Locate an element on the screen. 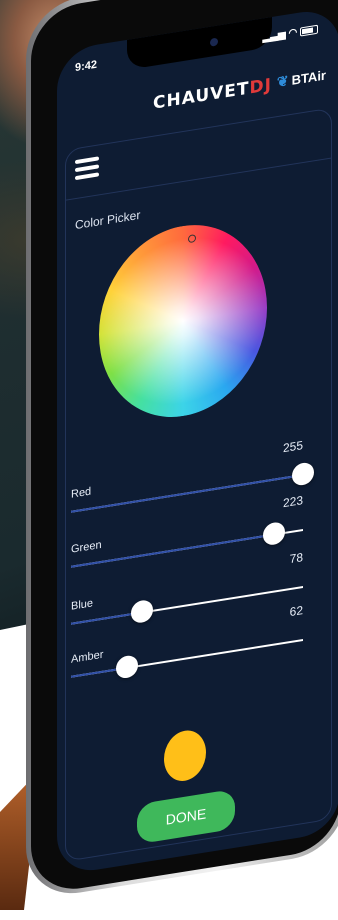 Image resolution: width=338 pixels, height=920 pixels. battery-icon is located at coordinates (309, 30).